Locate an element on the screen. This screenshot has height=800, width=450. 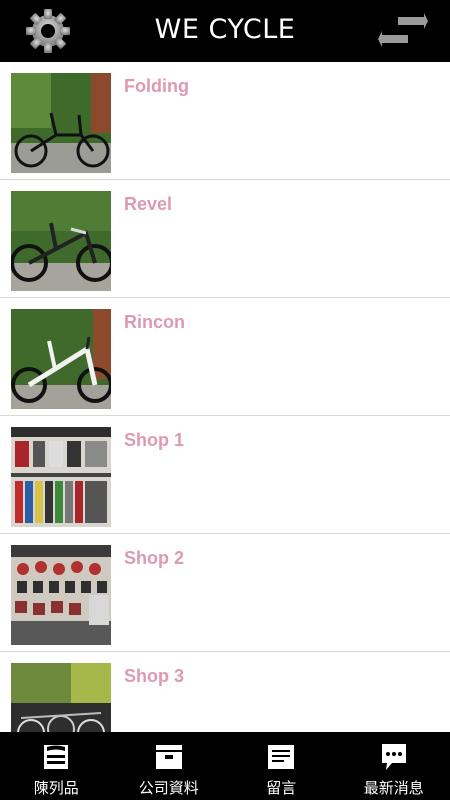
tab-label: 留言 is located at coordinates (281, 788).